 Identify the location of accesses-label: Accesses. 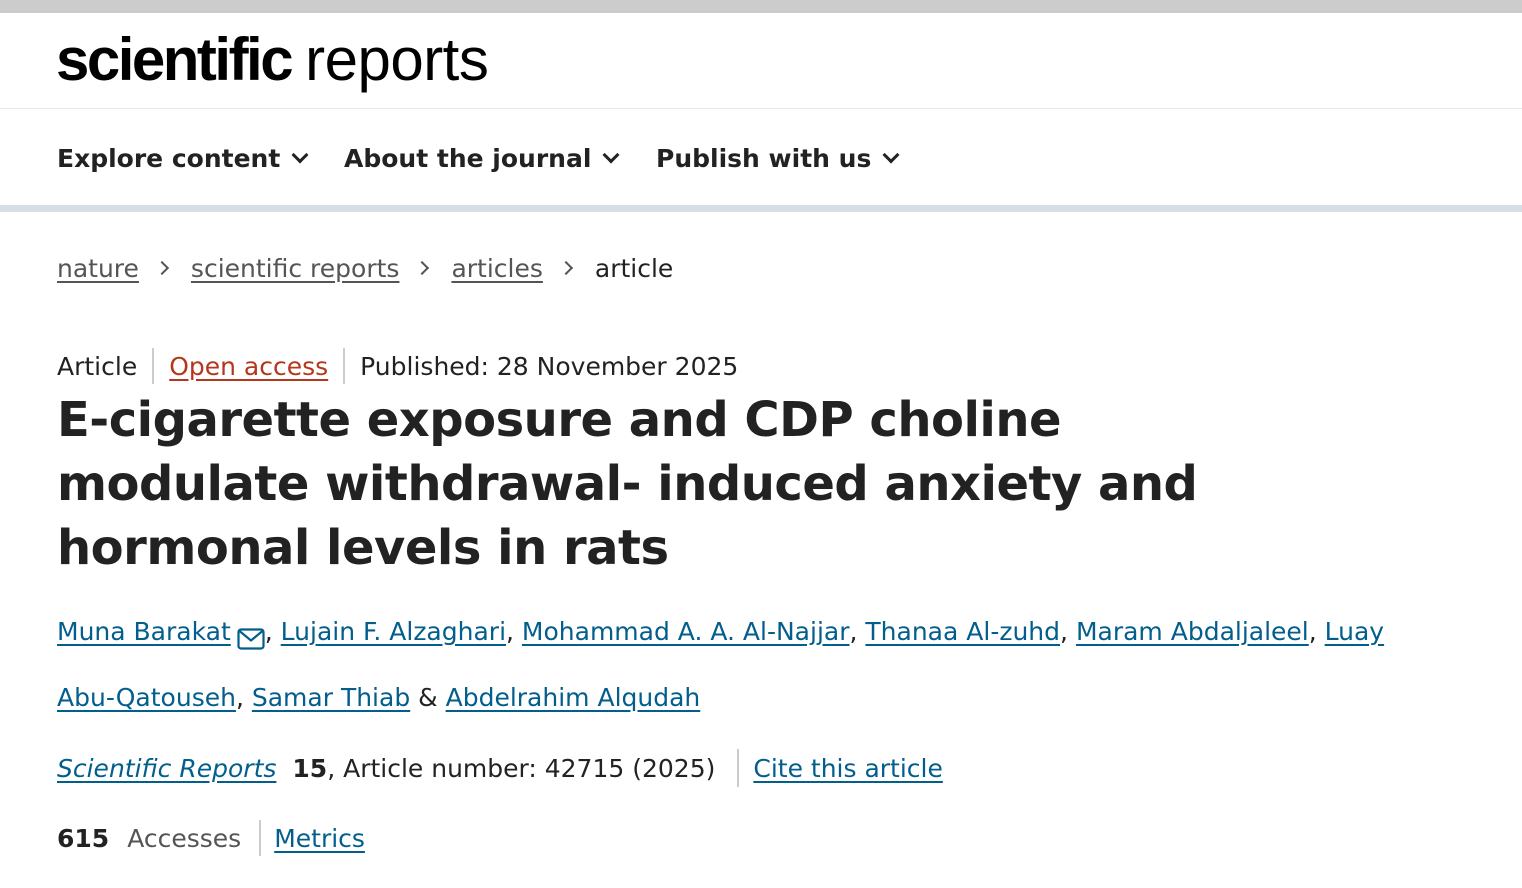
(184, 838).